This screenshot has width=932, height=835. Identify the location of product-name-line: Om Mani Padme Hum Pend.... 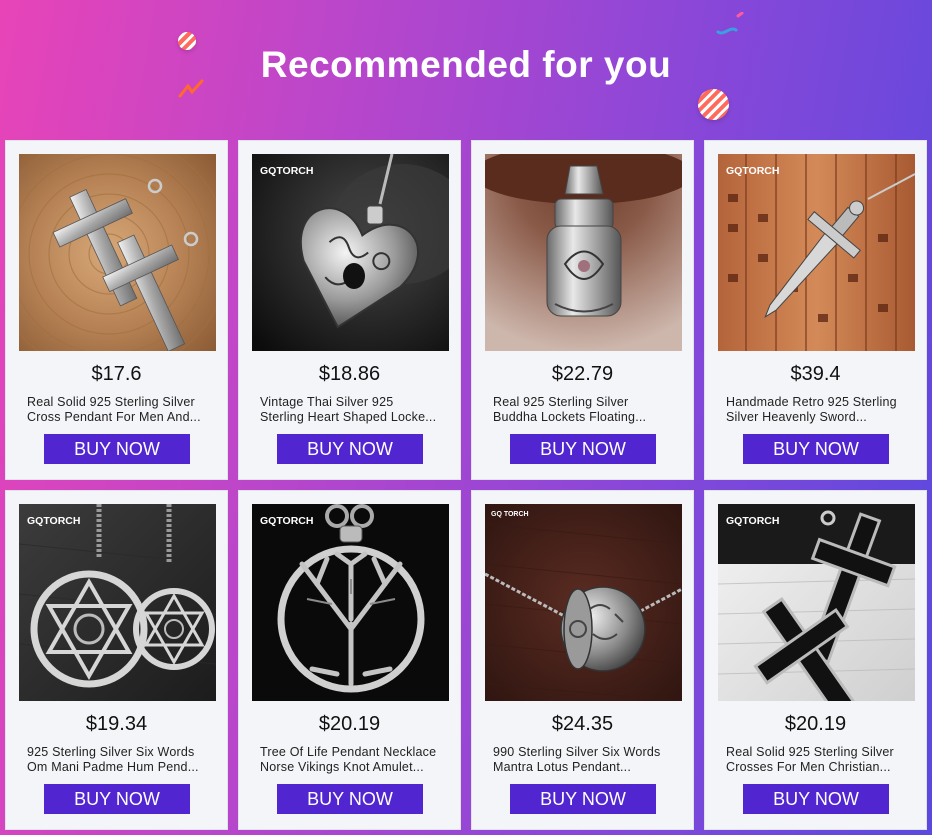
(113, 767).